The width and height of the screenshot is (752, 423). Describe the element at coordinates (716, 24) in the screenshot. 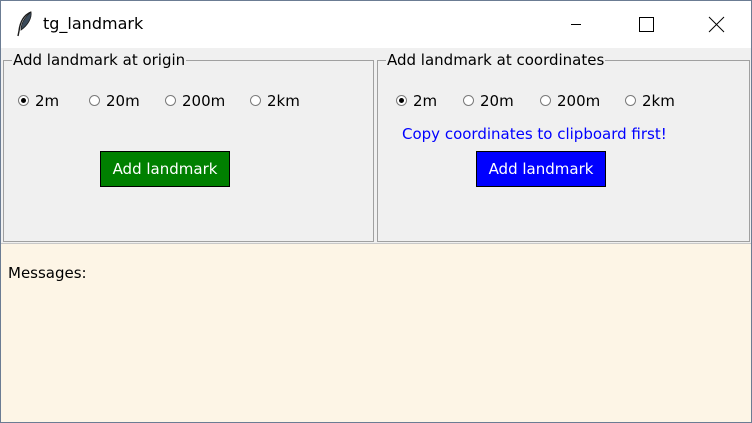

I see `close-button` at that location.